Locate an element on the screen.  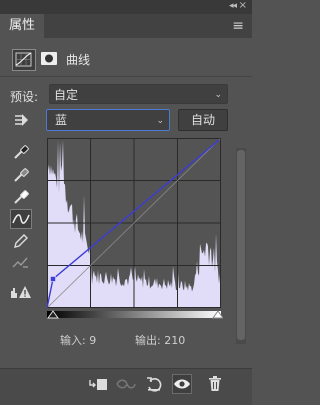
input-label: 输入: is located at coordinates (73, 340).